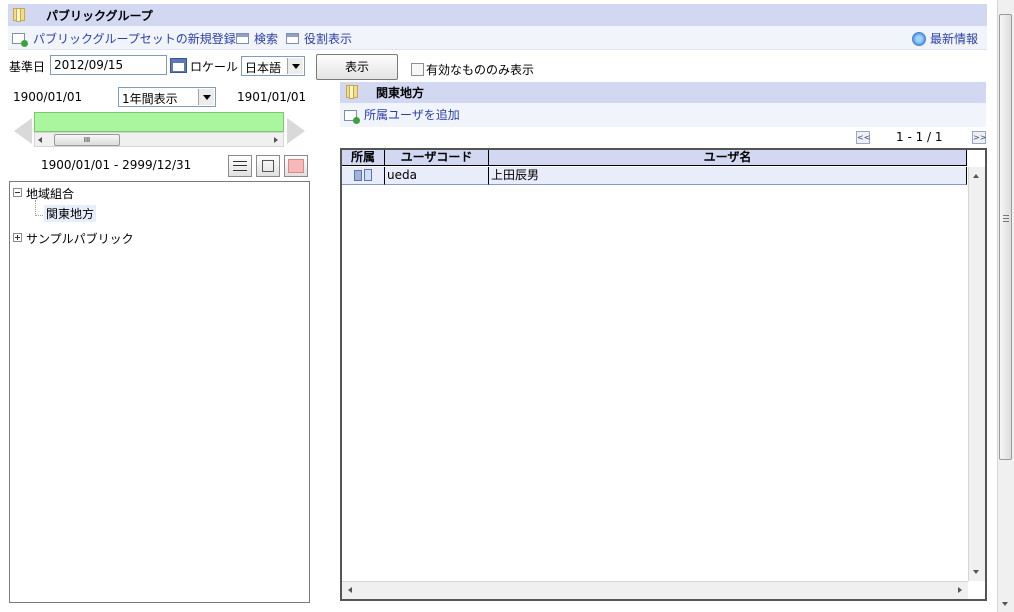 The width and height of the screenshot is (1014, 612). I want to click on page-header, so click(497, 15).